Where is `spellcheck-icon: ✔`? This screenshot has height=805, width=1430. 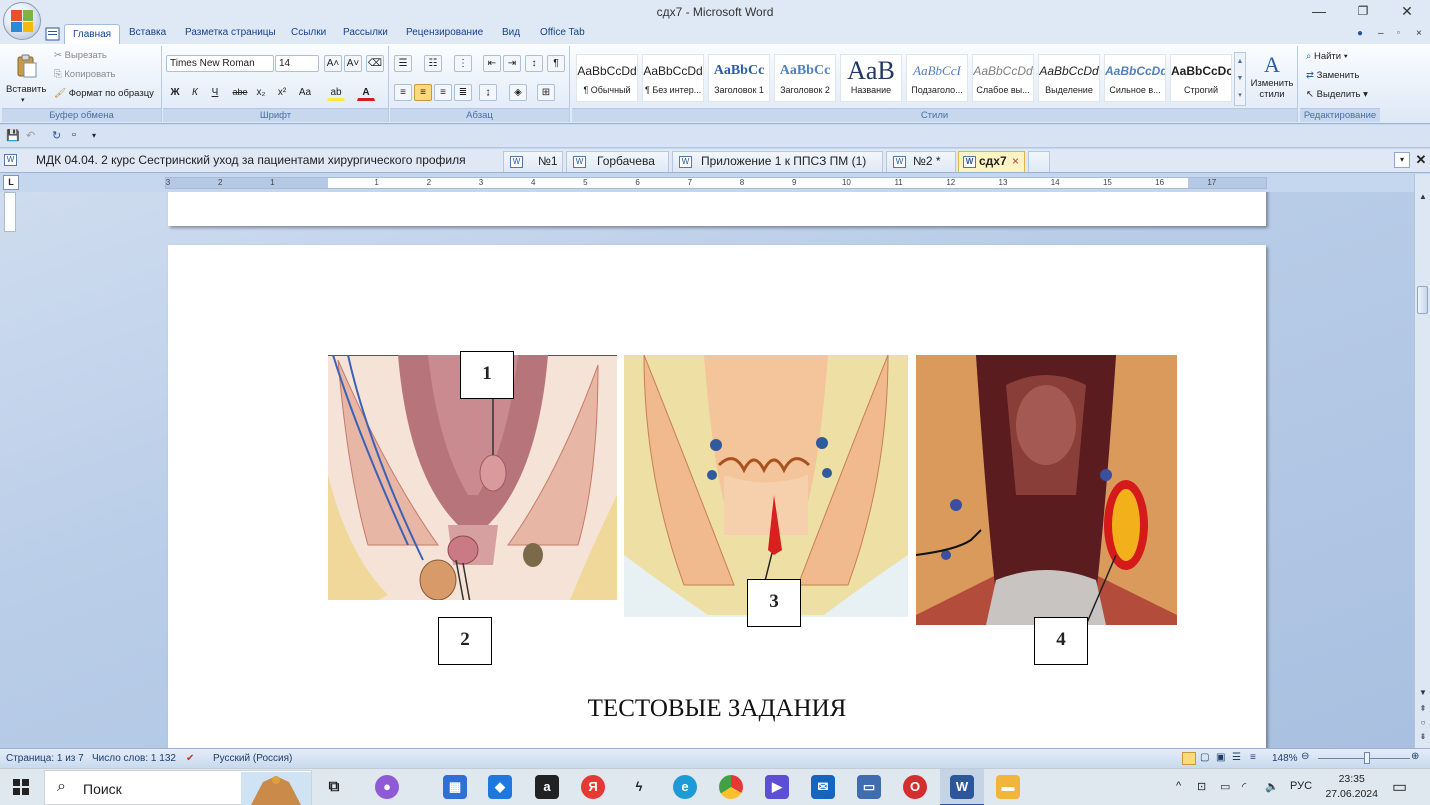 spellcheck-icon: ✔ is located at coordinates (190, 758).